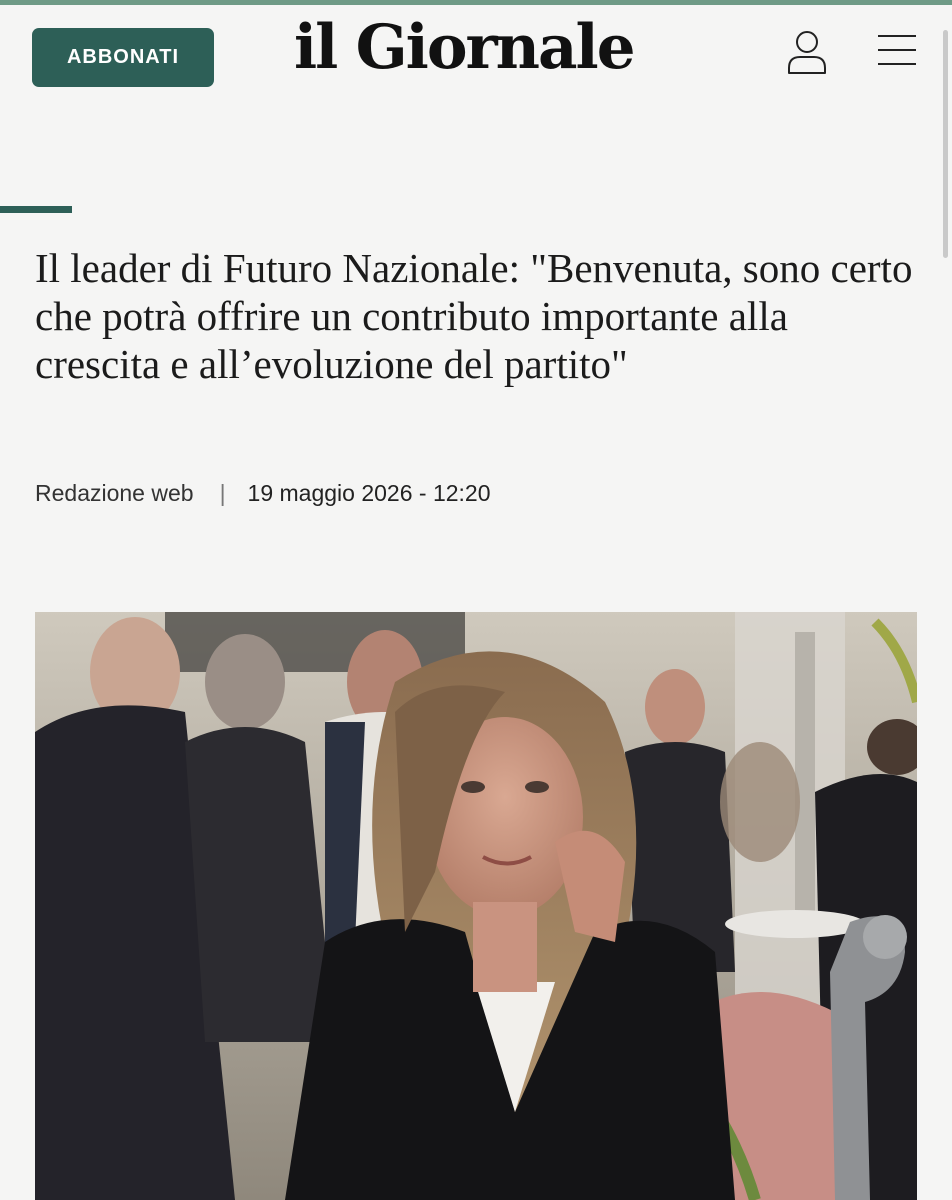 This screenshot has height=1200, width=952. Describe the element at coordinates (476, 2) in the screenshot. I see `top-accent-strip` at that location.